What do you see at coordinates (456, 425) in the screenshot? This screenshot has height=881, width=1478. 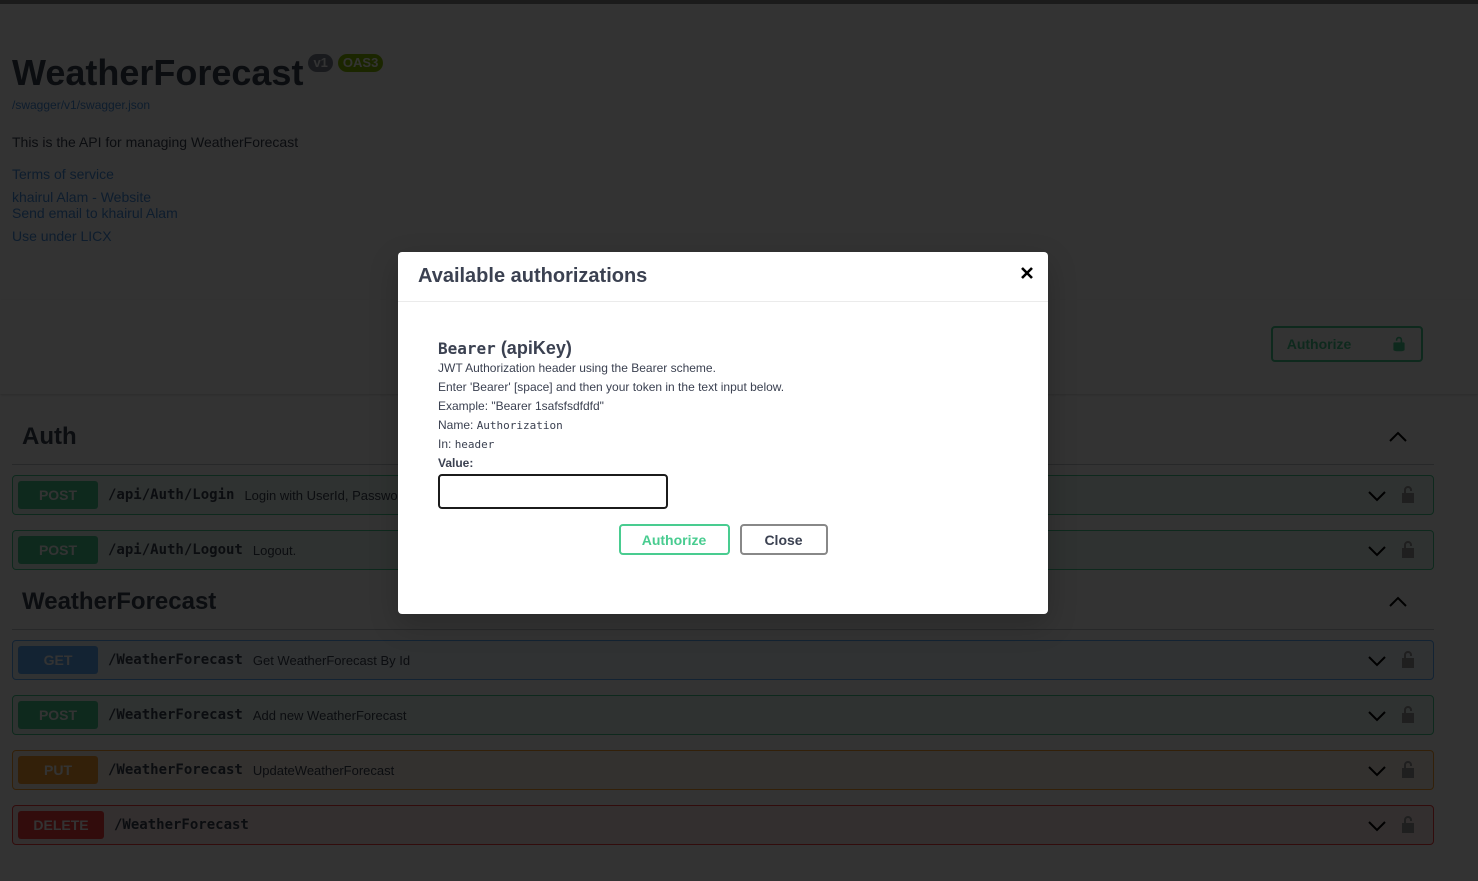 I see `name-label: Name:` at bounding box center [456, 425].